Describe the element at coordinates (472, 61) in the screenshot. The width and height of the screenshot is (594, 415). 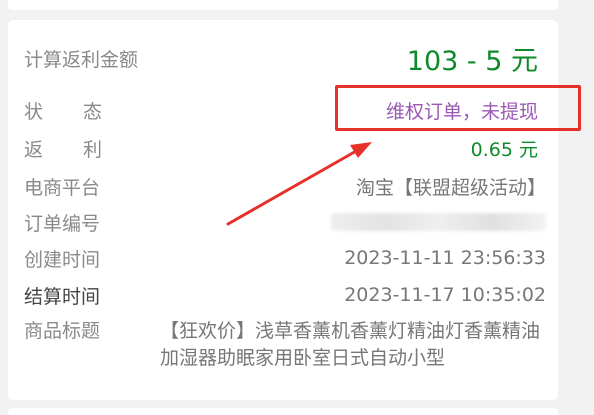
I see `calc-rebate-value: 103 - 5 元` at that location.